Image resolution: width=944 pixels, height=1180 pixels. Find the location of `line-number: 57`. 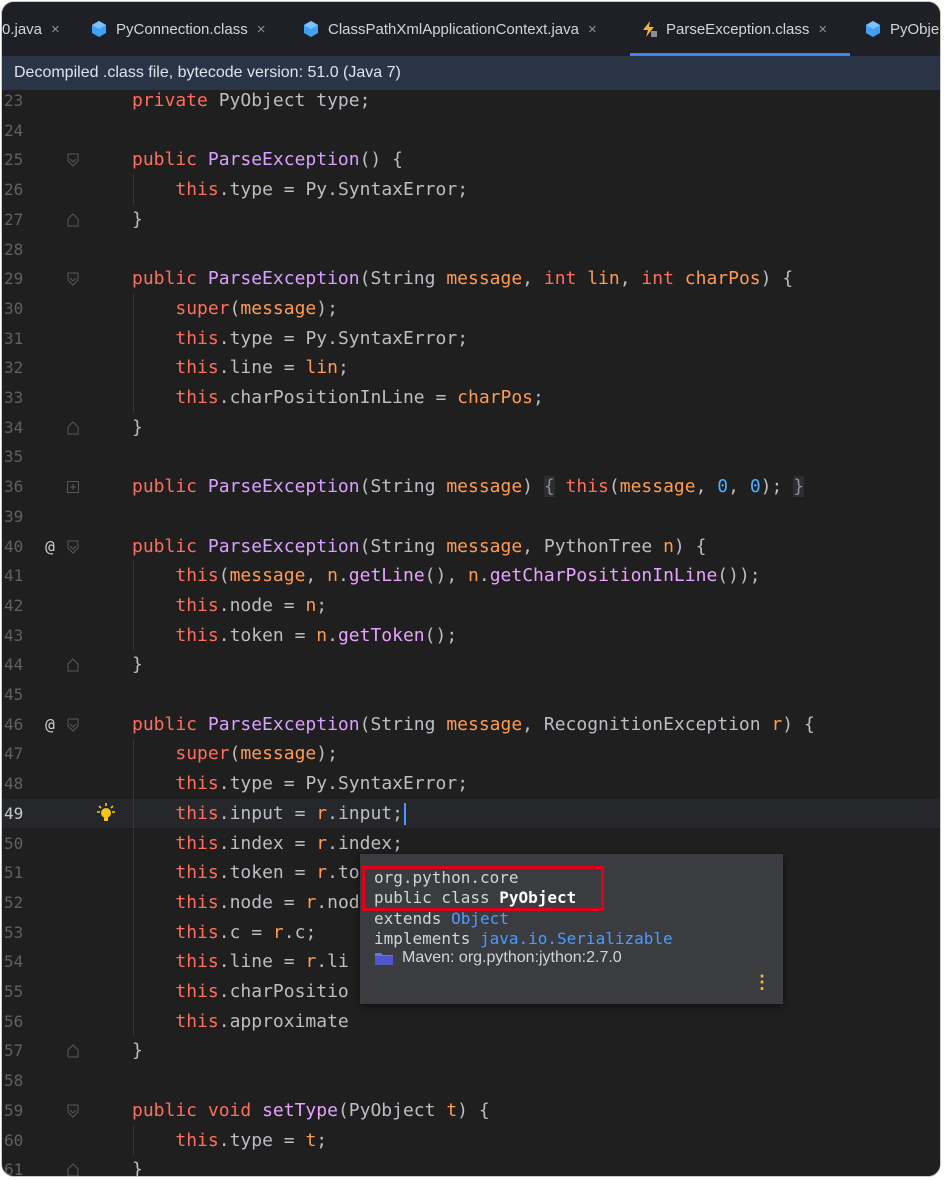

line-number: 57 is located at coordinates (14, 1051).